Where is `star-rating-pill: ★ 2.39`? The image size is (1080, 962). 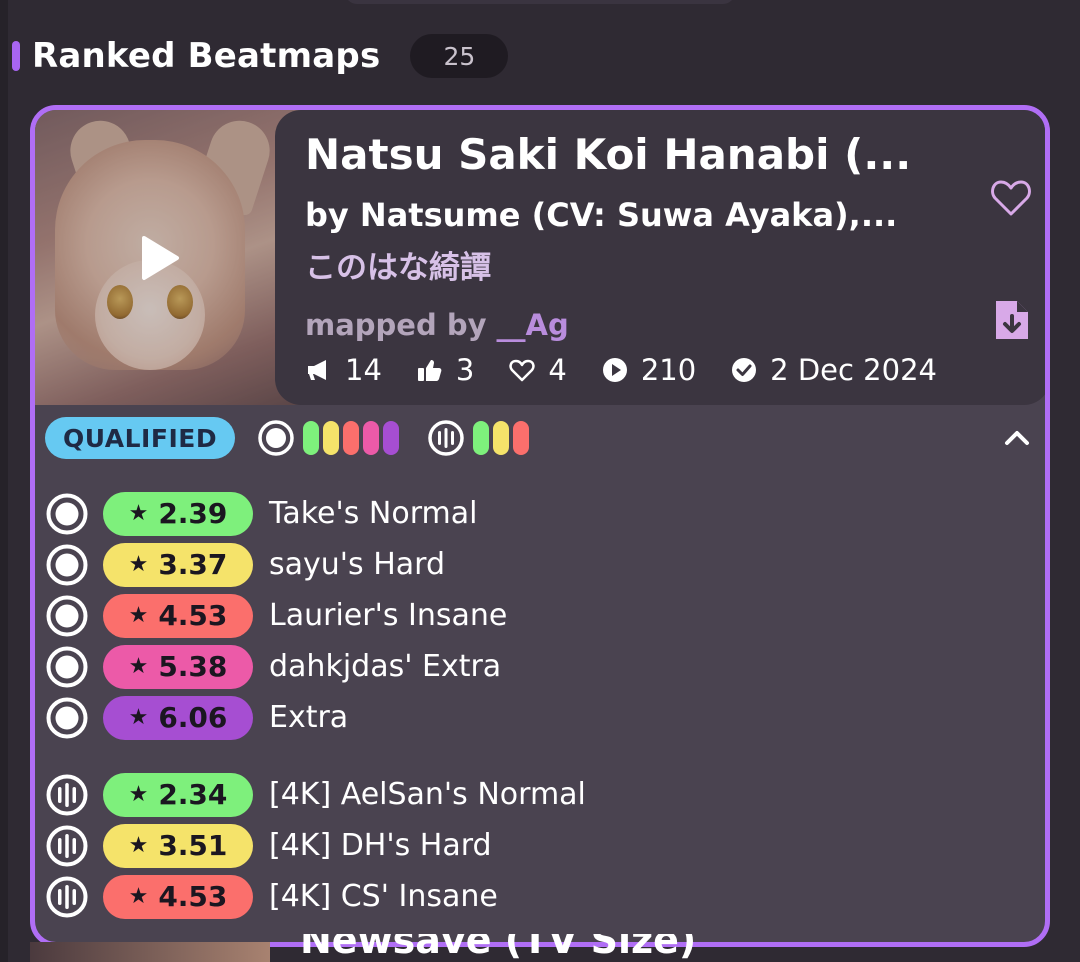
star-rating-pill: ★ 2.39 is located at coordinates (178, 513).